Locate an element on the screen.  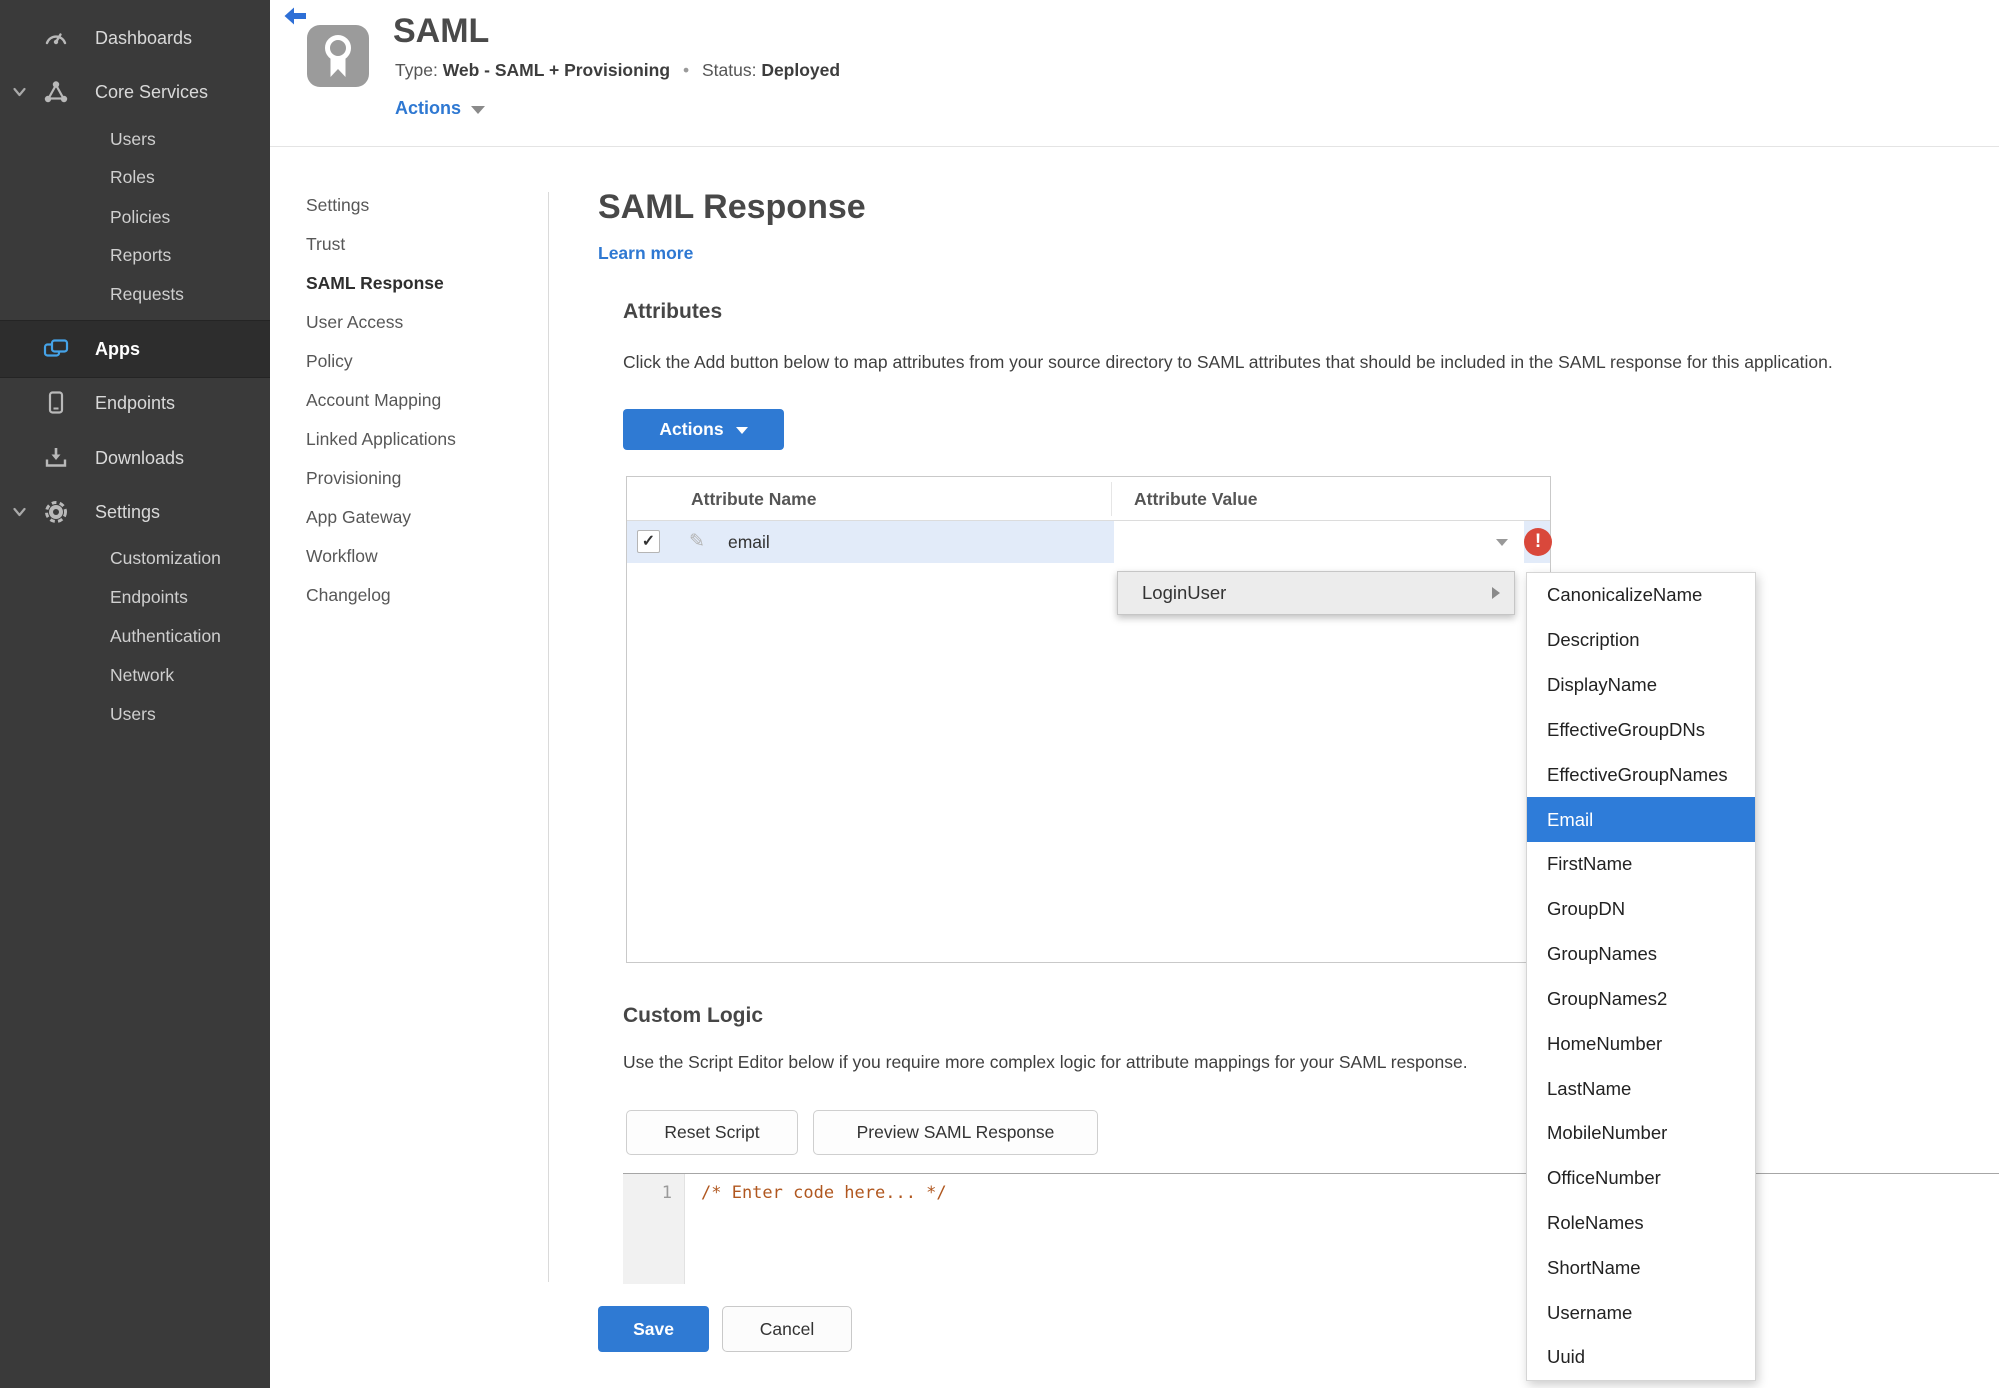
submenu-item-groupnames: GroupNames is located at coordinates (1641, 954).